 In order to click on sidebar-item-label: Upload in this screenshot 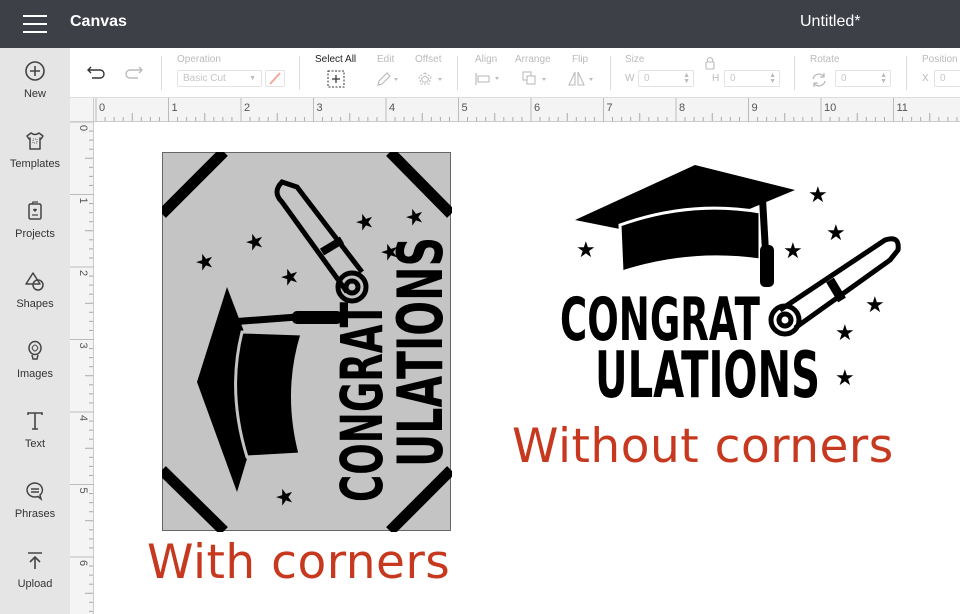, I will do `click(35, 584)`.